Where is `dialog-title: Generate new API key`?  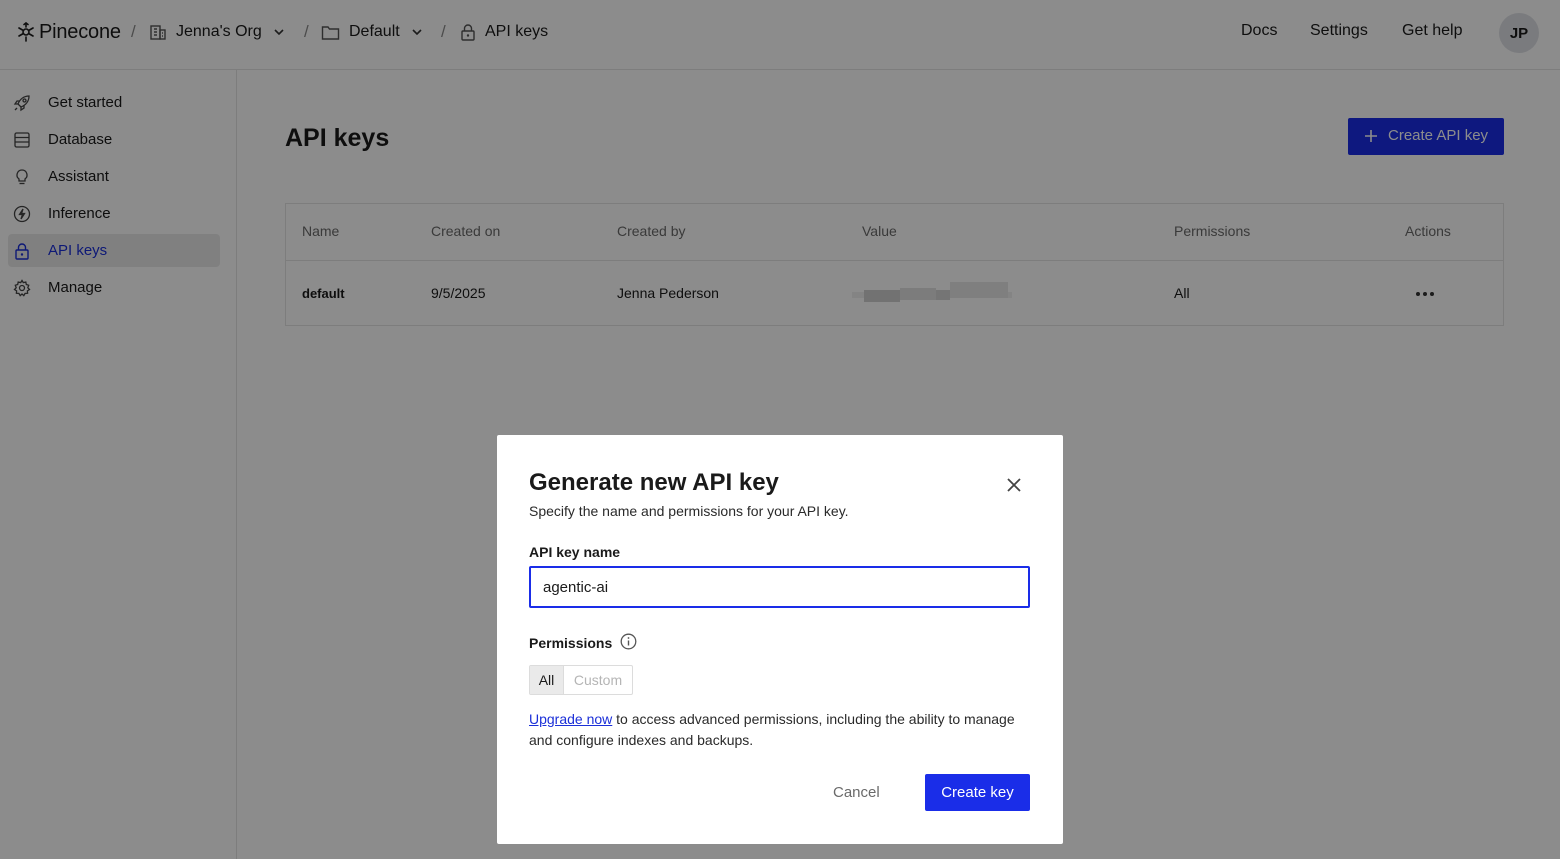
dialog-title: Generate new API key is located at coordinates (654, 482).